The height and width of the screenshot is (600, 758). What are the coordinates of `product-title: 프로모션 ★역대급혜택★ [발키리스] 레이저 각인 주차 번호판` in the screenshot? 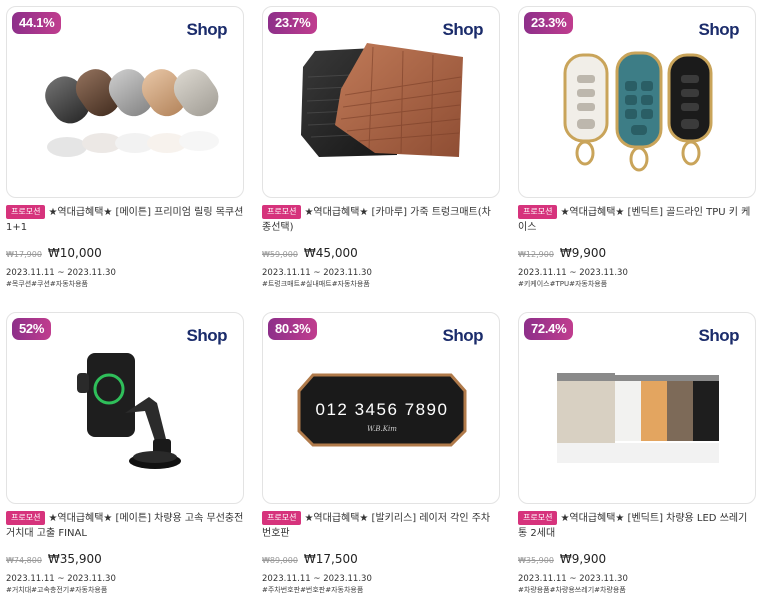 It's located at (381, 527).